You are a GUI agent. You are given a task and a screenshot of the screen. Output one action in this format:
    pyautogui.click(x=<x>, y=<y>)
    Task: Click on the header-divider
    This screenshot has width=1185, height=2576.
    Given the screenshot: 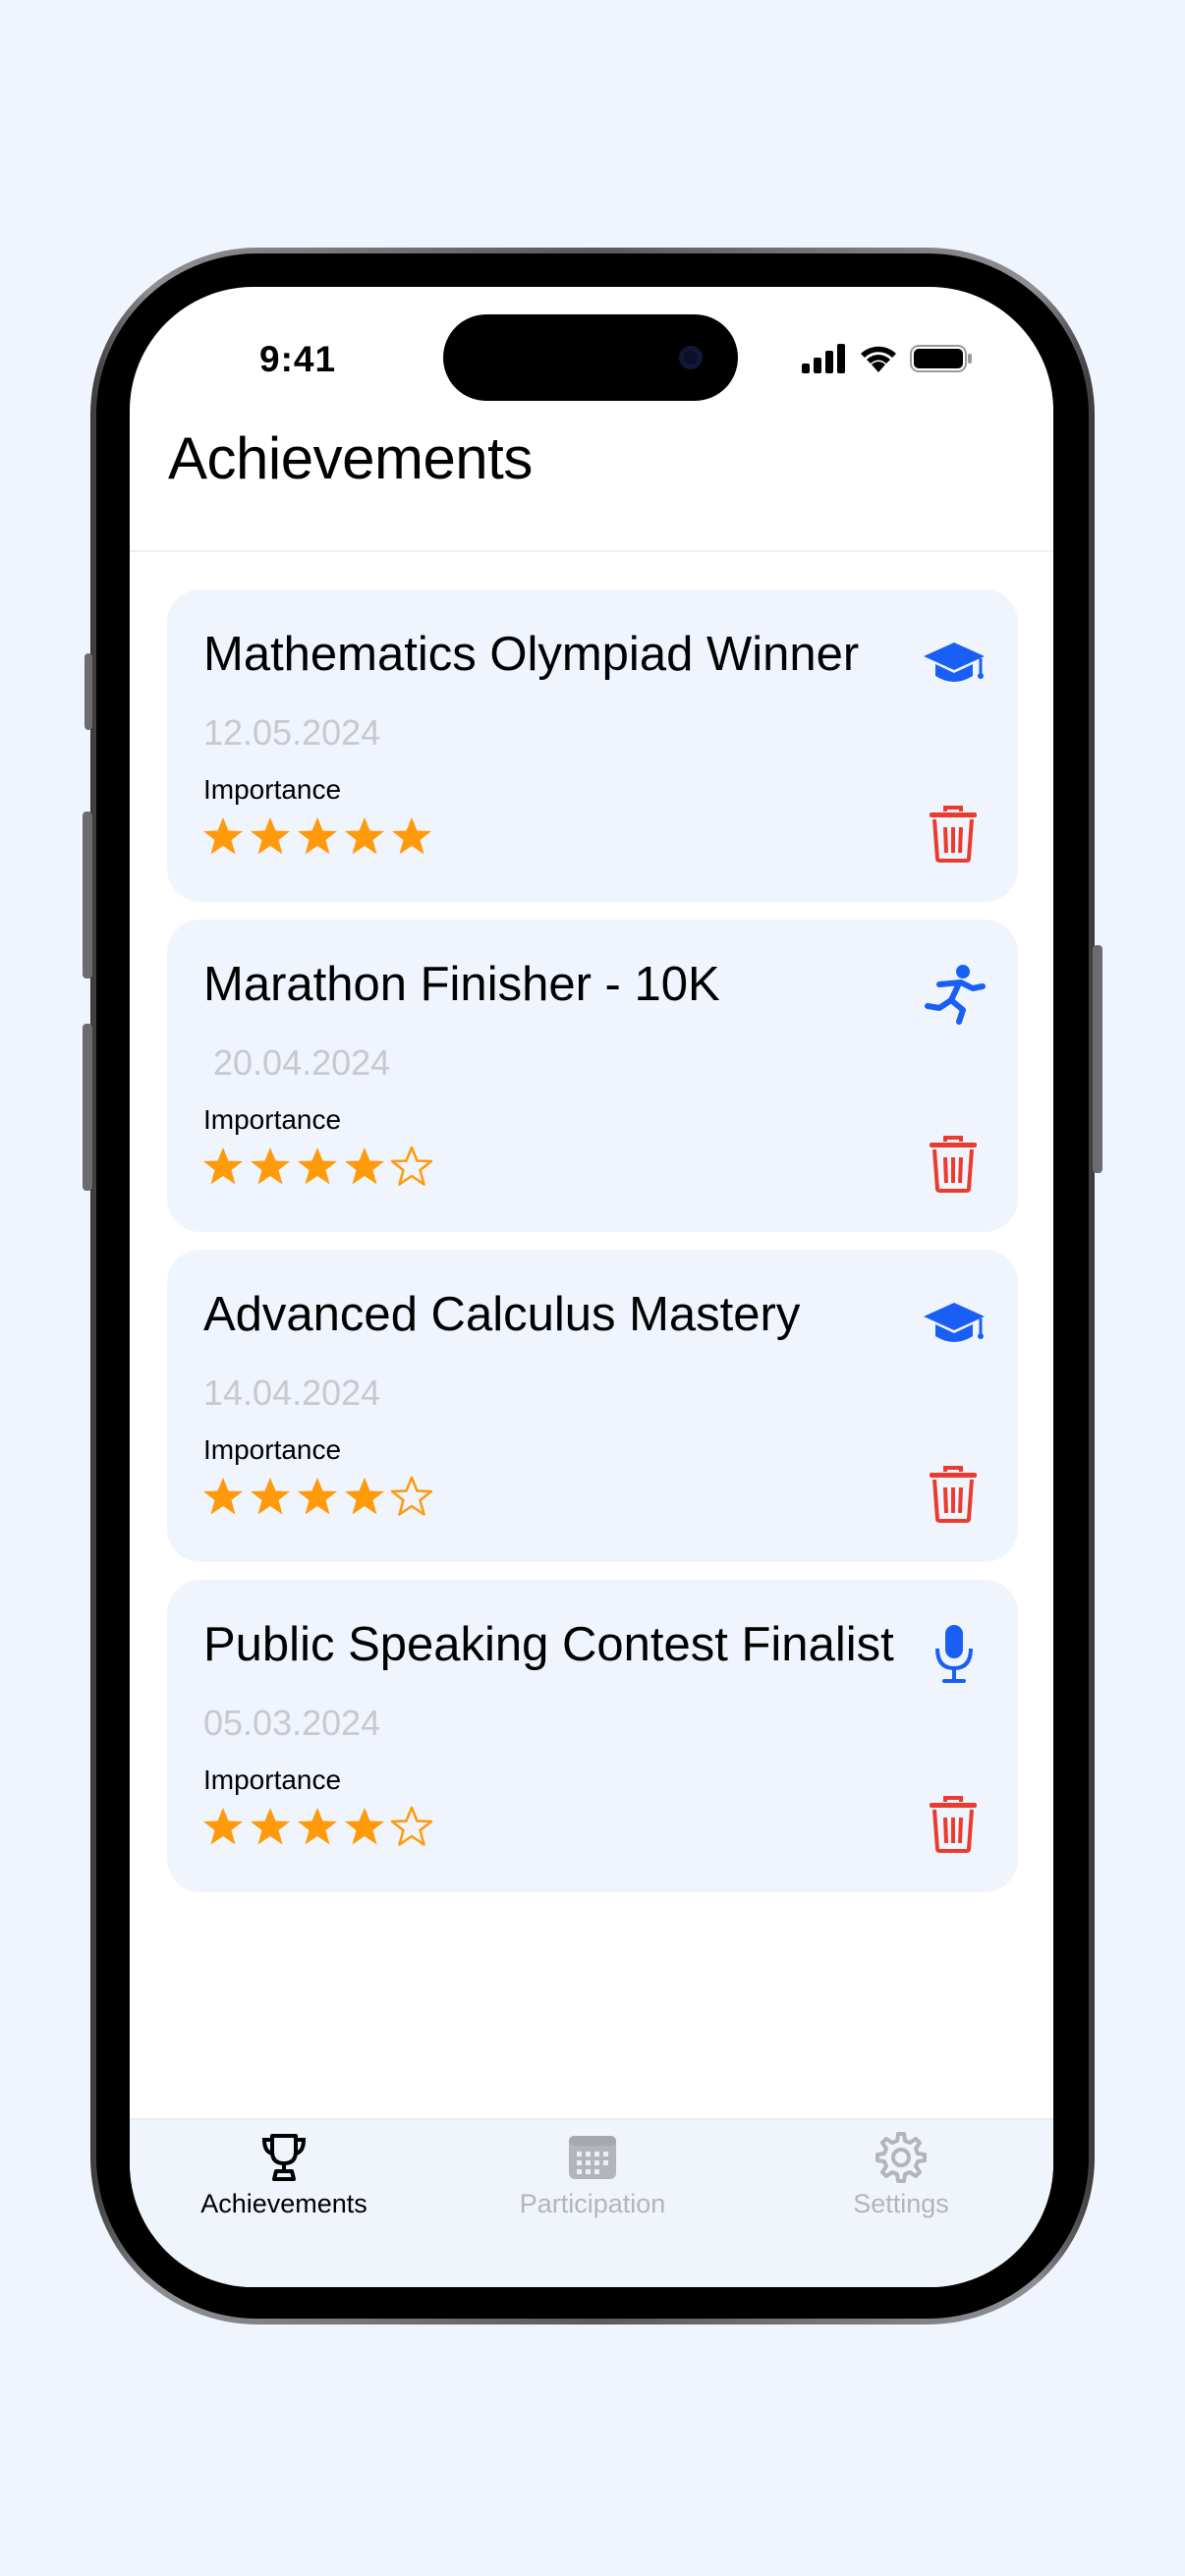 What is the action you would take?
    pyautogui.click(x=592, y=551)
    